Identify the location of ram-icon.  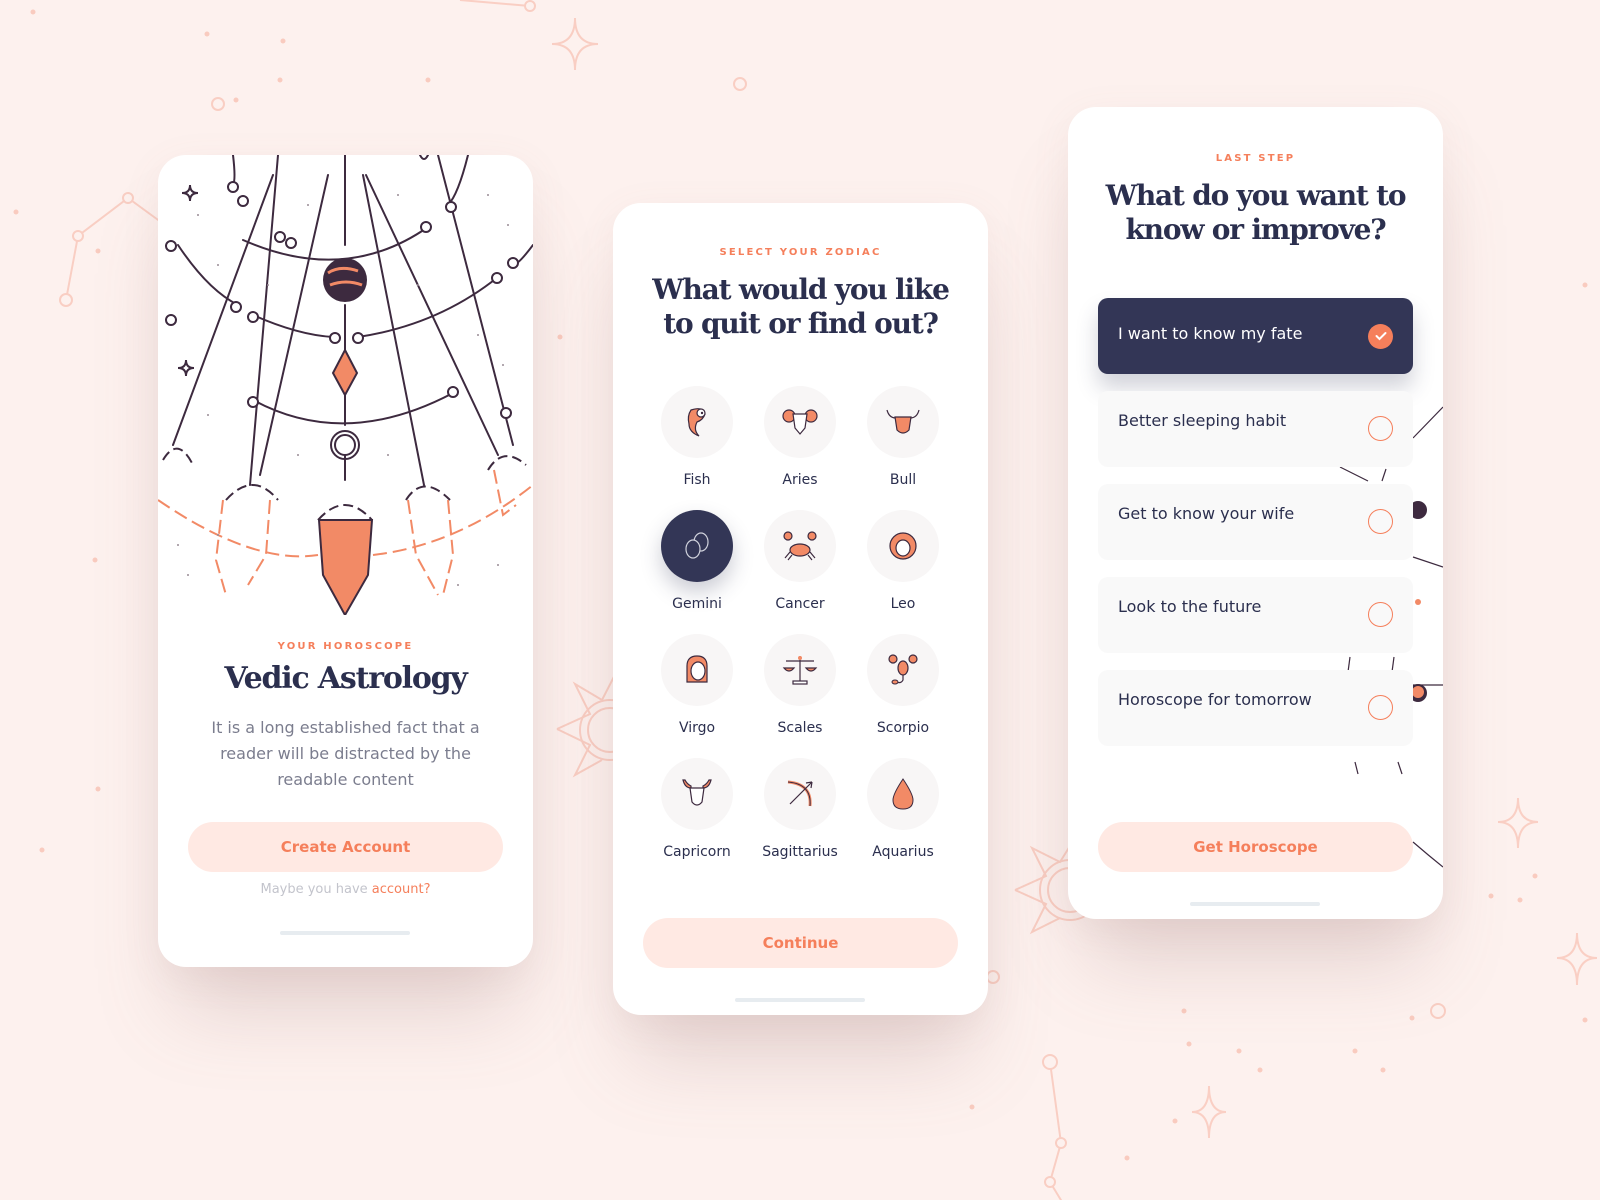
(800, 422).